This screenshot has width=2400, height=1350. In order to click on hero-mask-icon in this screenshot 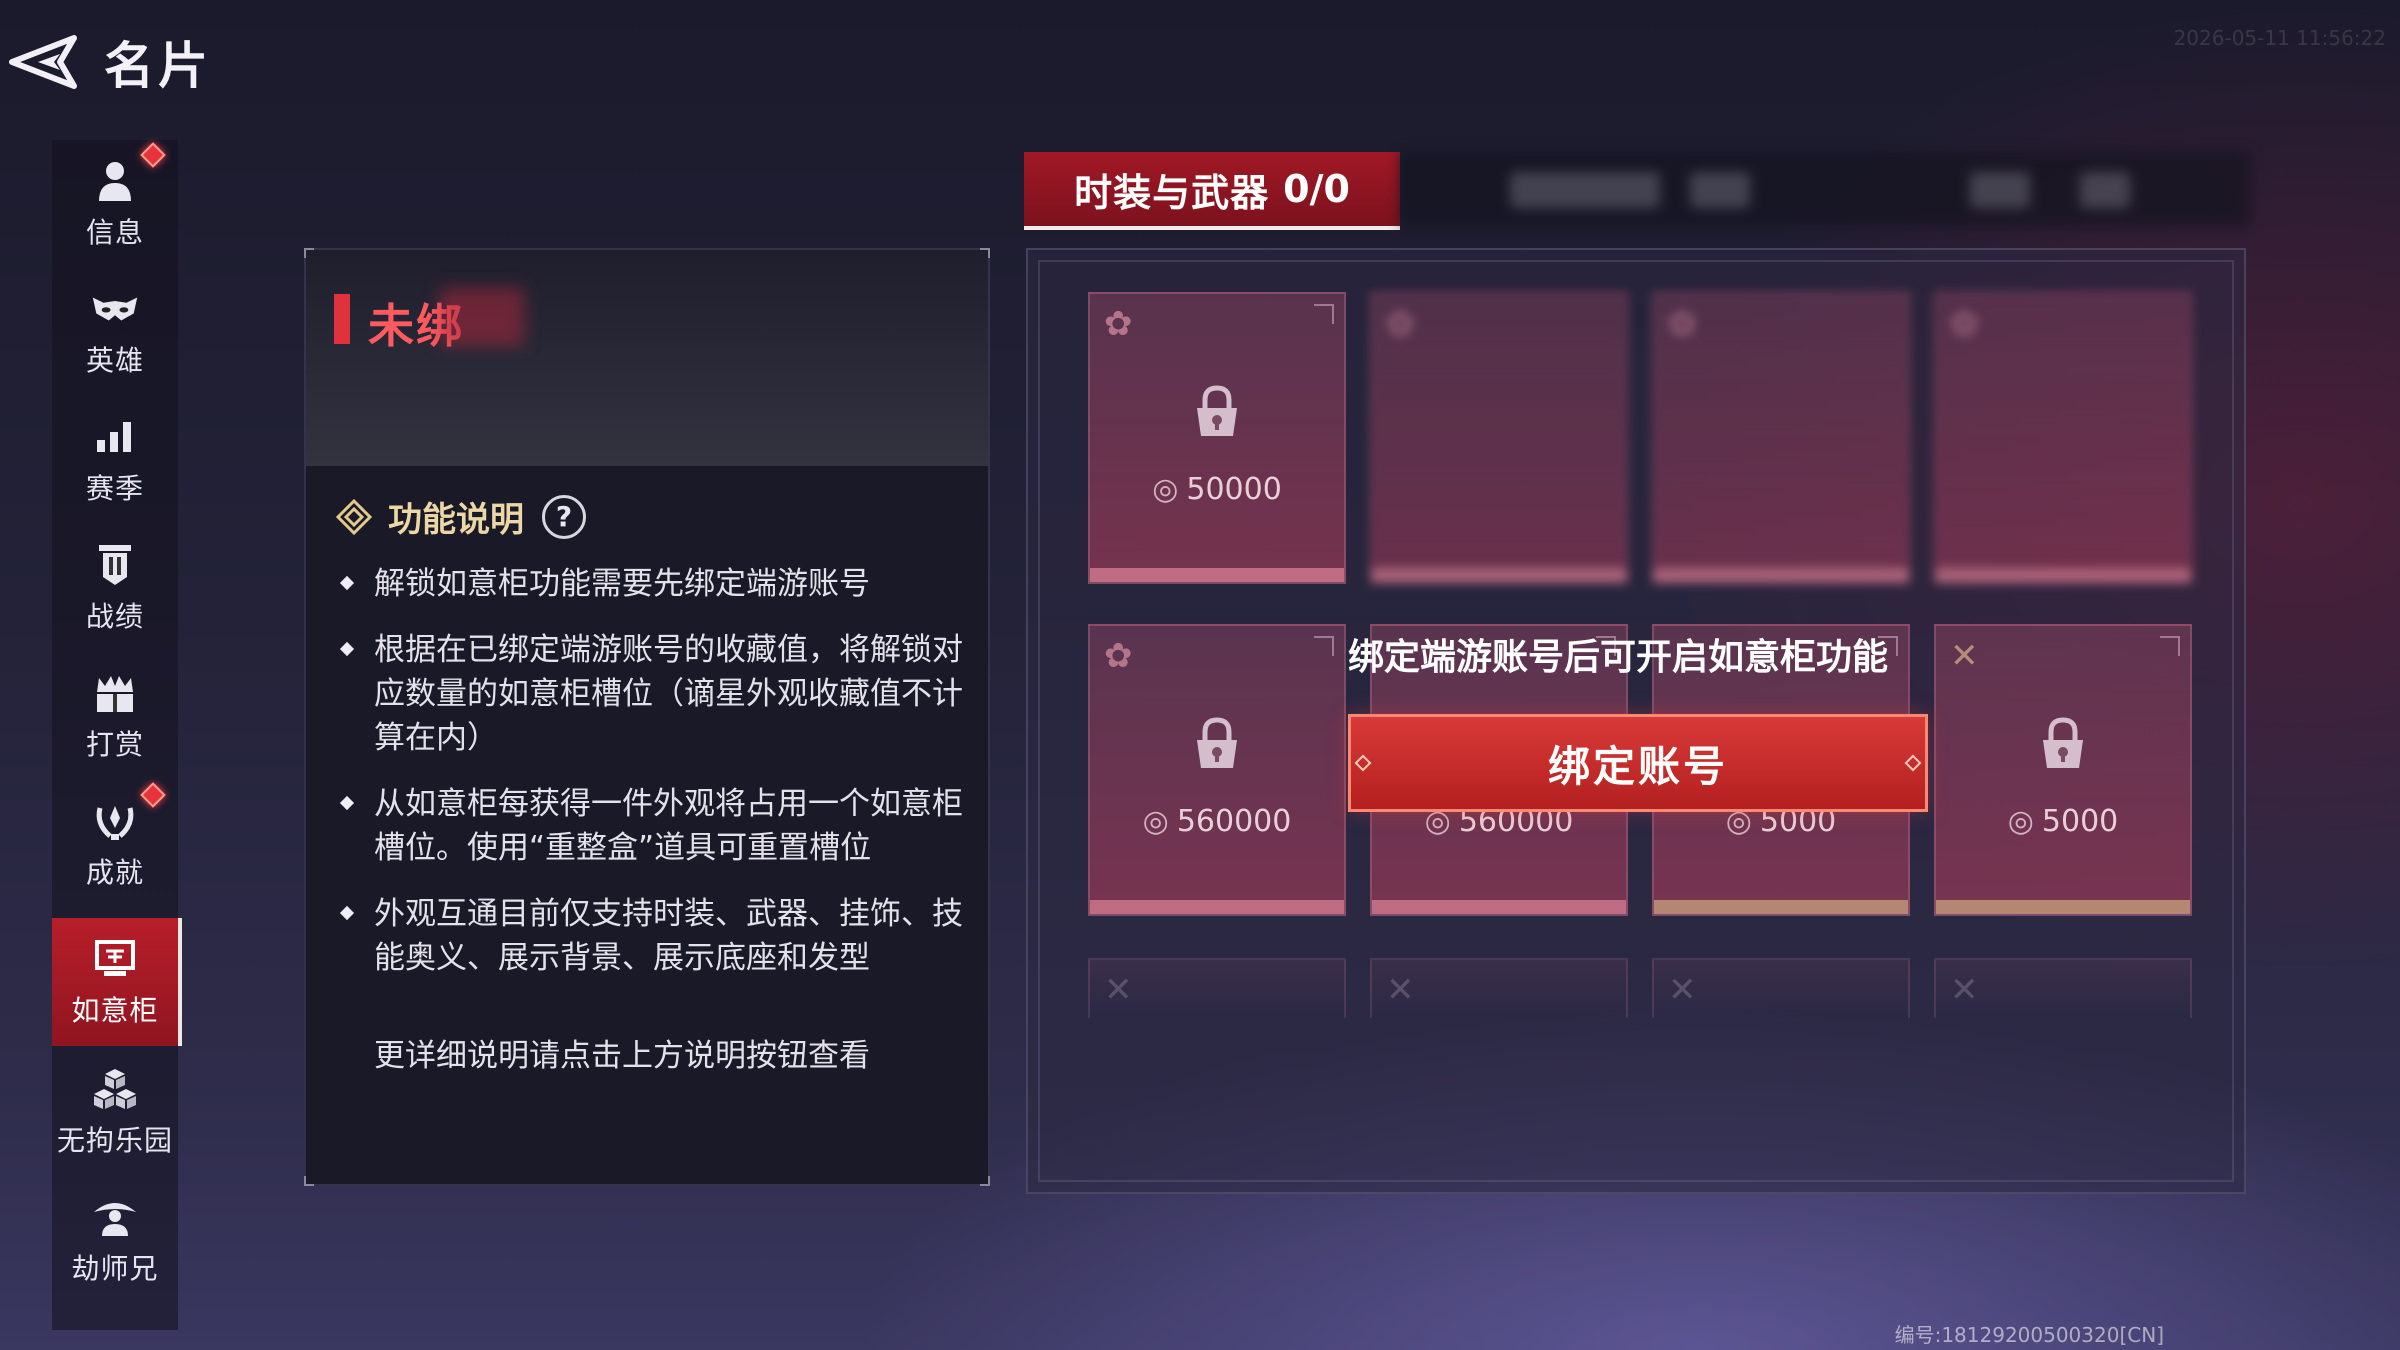, I will do `click(115, 309)`.